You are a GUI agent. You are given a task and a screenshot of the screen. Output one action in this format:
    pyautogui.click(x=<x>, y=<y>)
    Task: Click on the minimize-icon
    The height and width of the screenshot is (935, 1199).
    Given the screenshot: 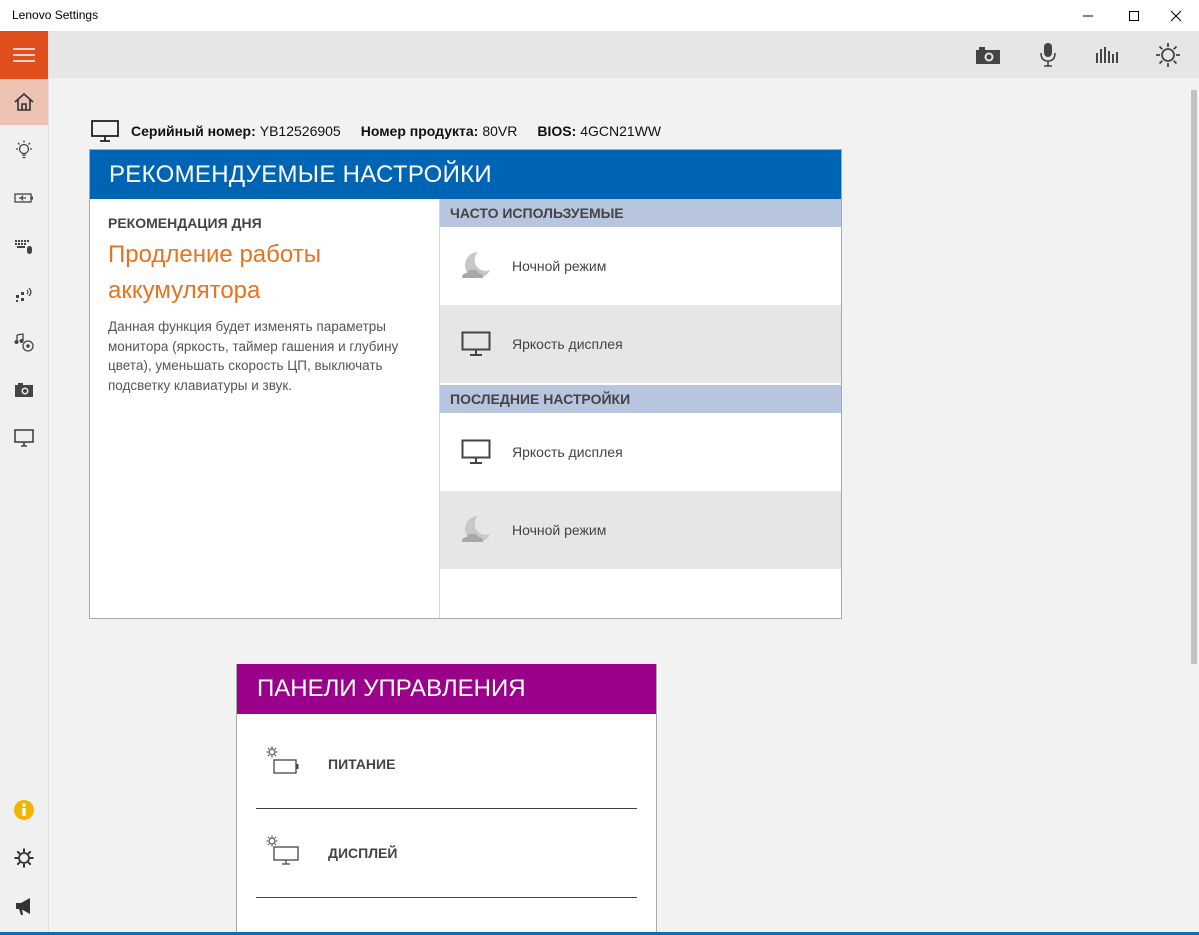 What is the action you would take?
    pyautogui.click(x=1088, y=15)
    